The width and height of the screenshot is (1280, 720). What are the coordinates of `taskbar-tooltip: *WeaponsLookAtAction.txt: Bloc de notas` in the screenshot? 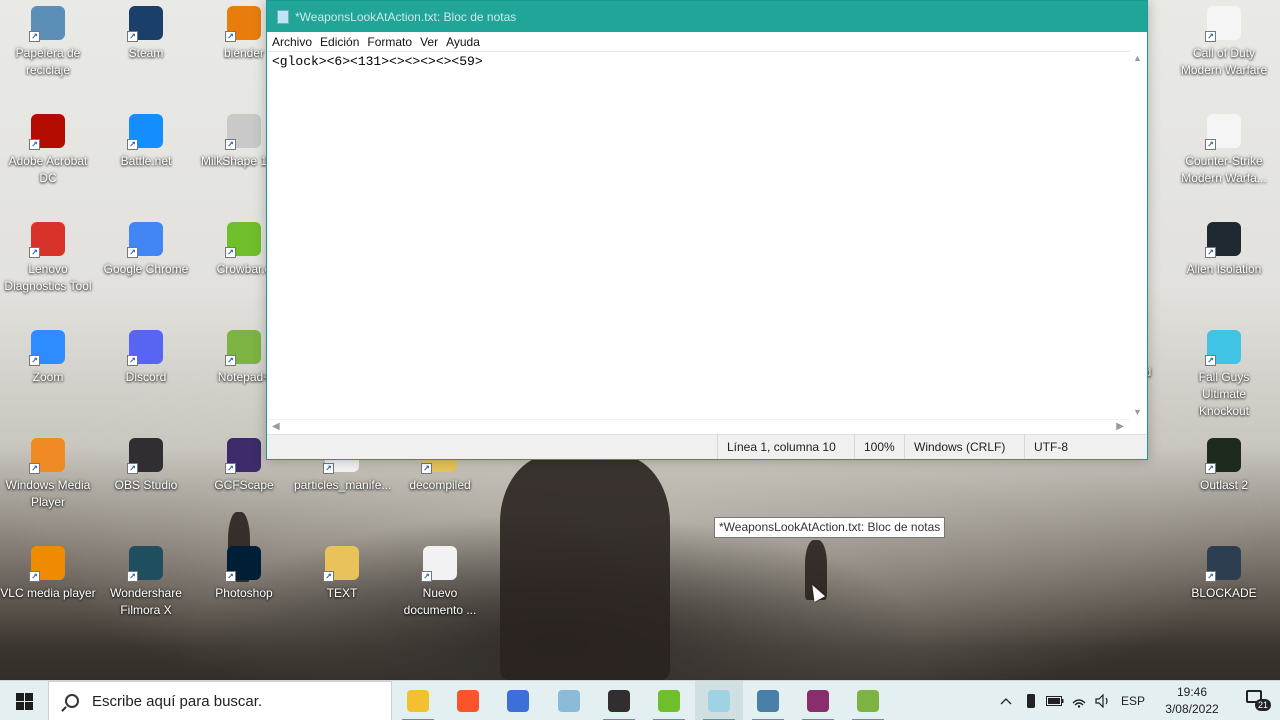 It's located at (830, 527).